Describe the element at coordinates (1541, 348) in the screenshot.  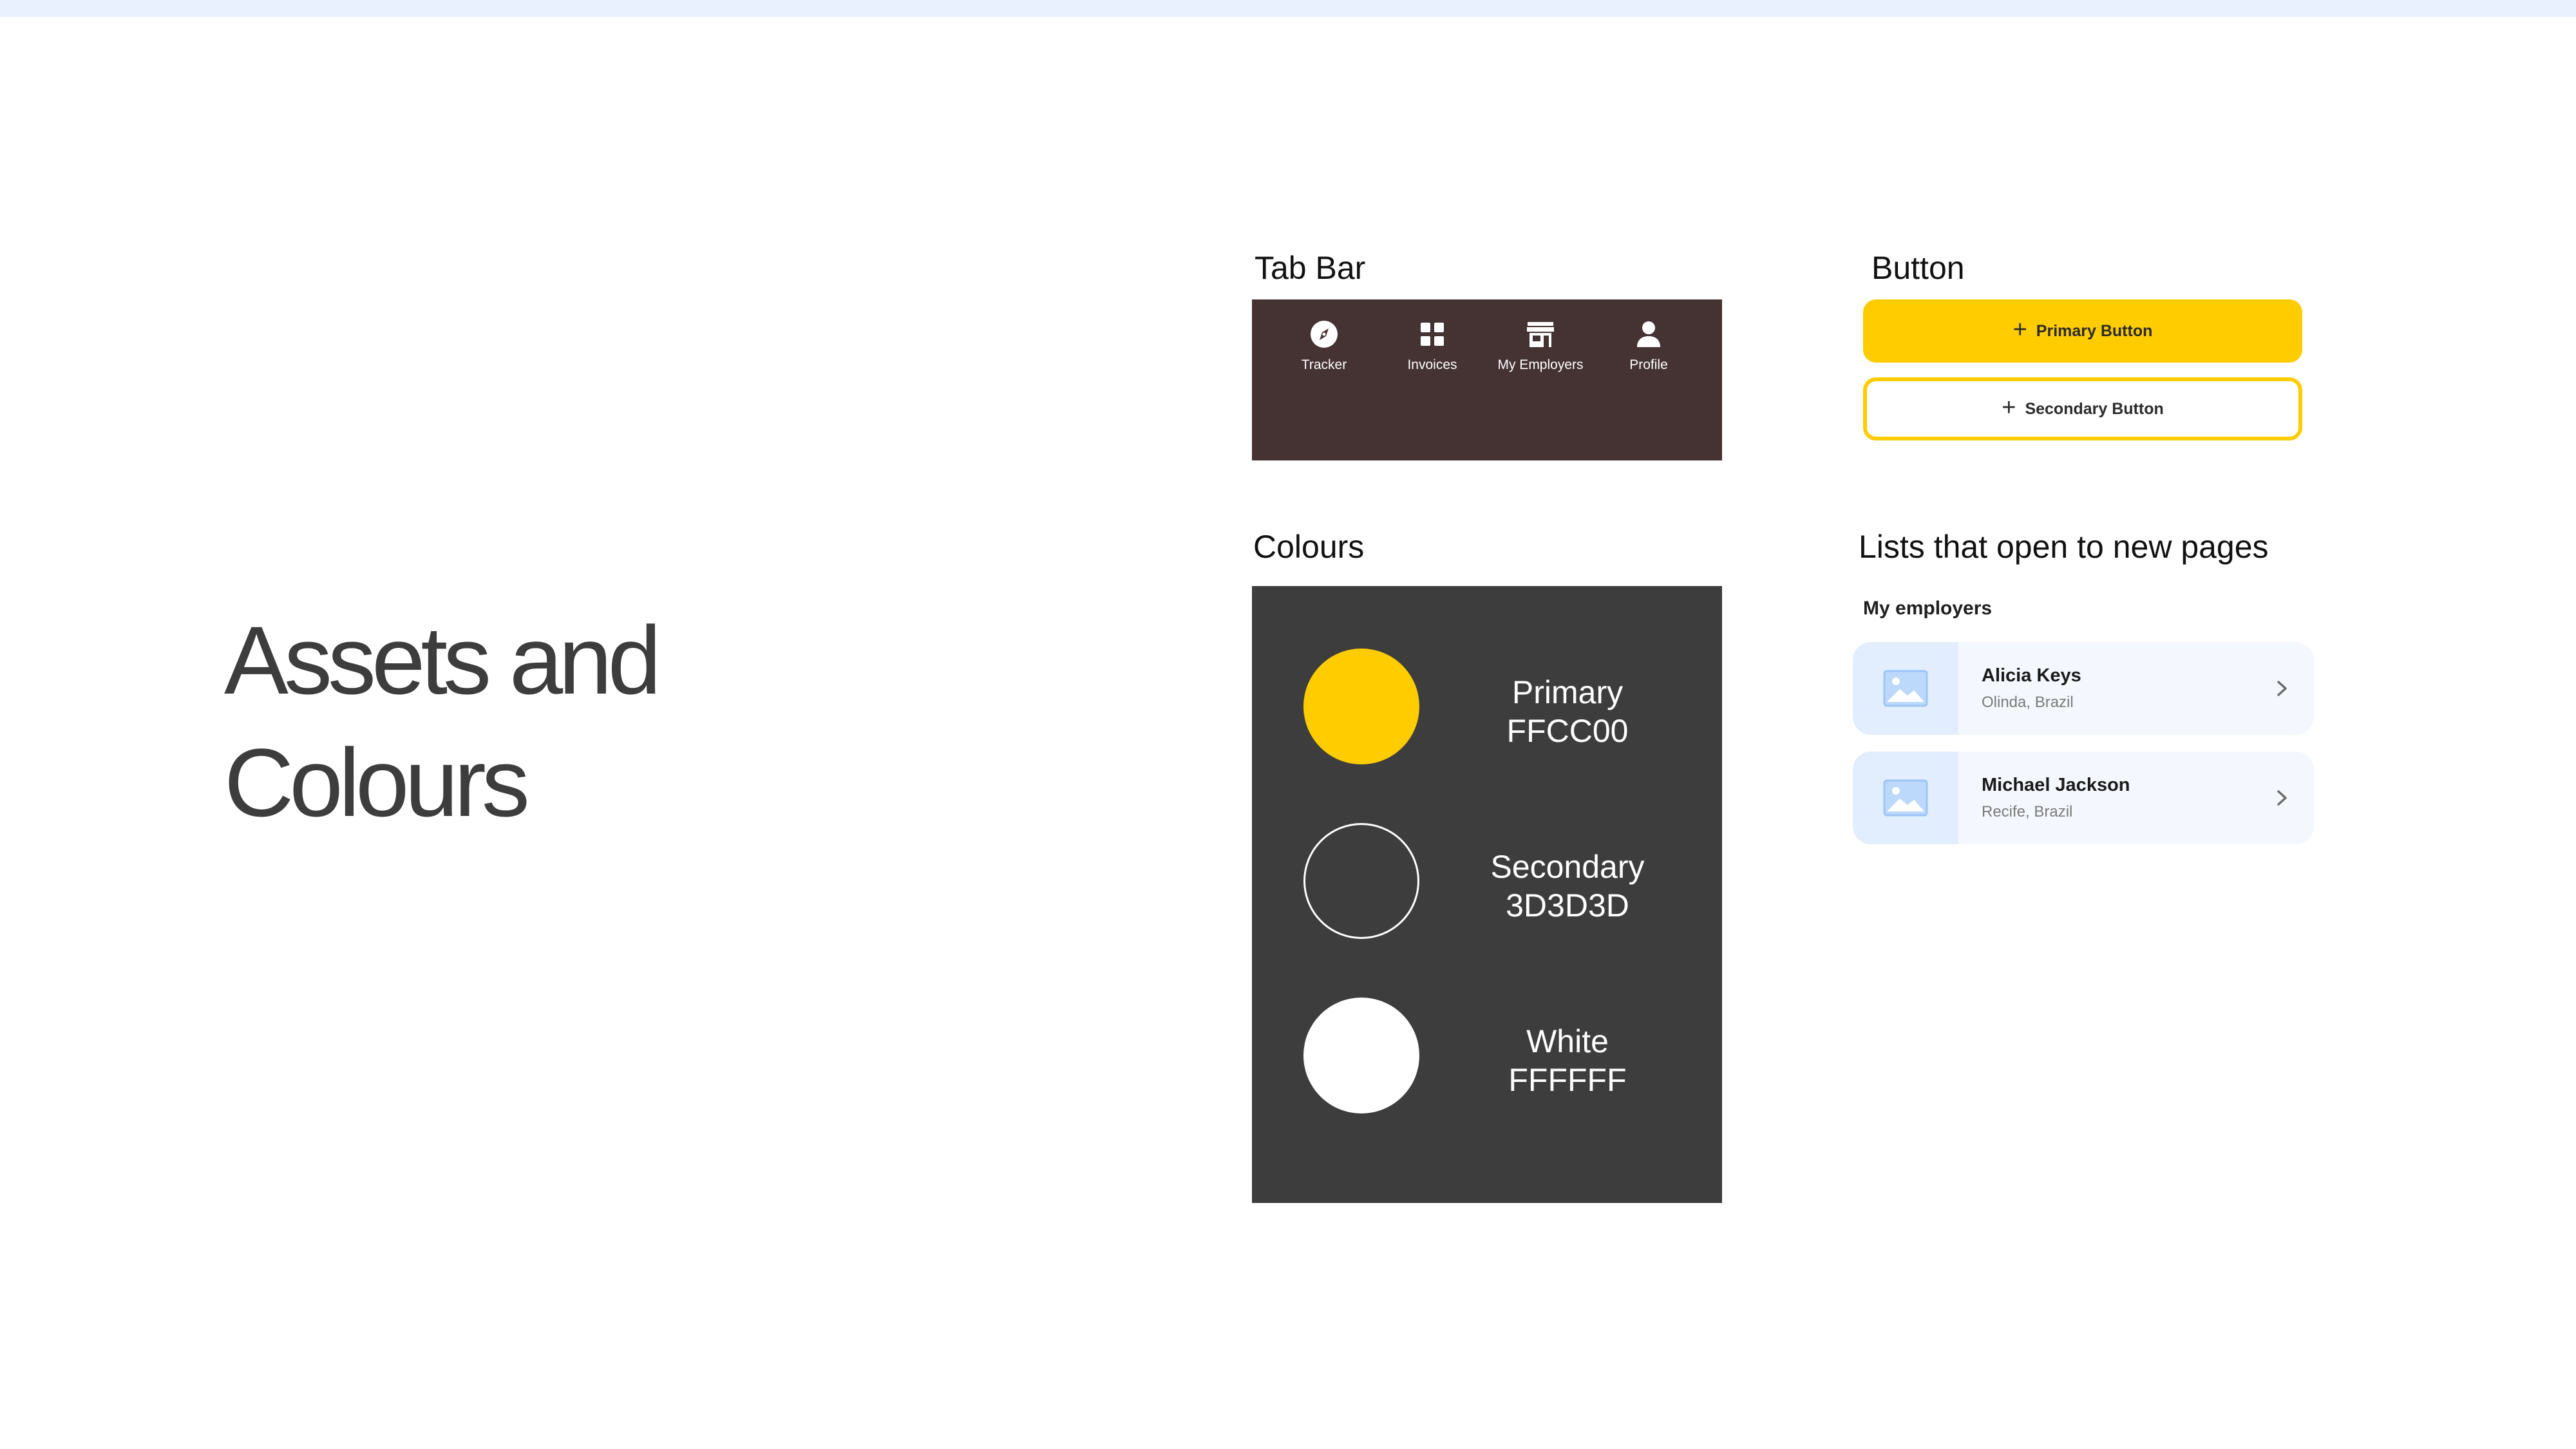
I see `tab-my-employers: My Employers` at that location.